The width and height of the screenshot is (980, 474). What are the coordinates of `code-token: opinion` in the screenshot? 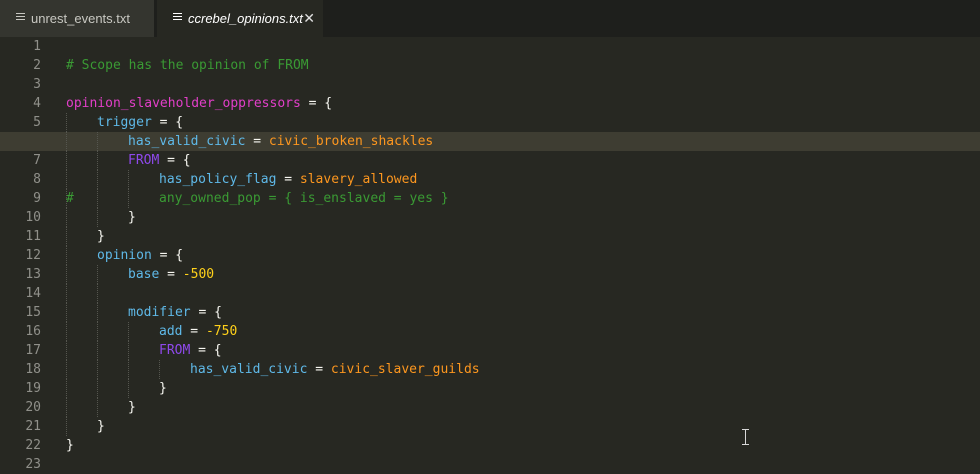 It's located at (124, 255).